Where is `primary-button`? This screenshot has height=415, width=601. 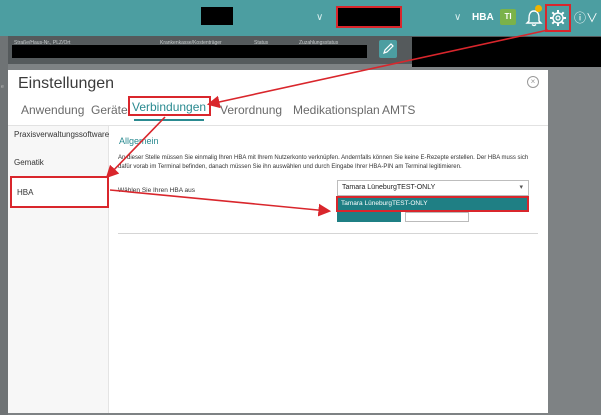 primary-button is located at coordinates (369, 217).